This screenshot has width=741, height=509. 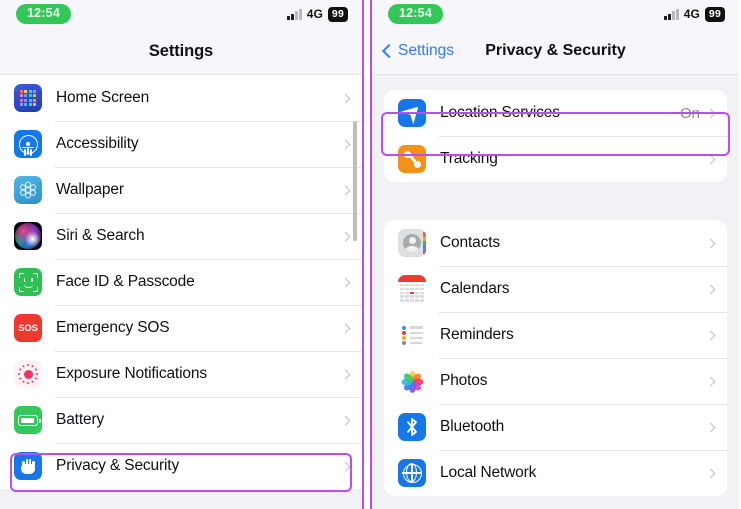 What do you see at coordinates (470, 242) in the screenshot?
I see `list-item-label: Contacts` at bounding box center [470, 242].